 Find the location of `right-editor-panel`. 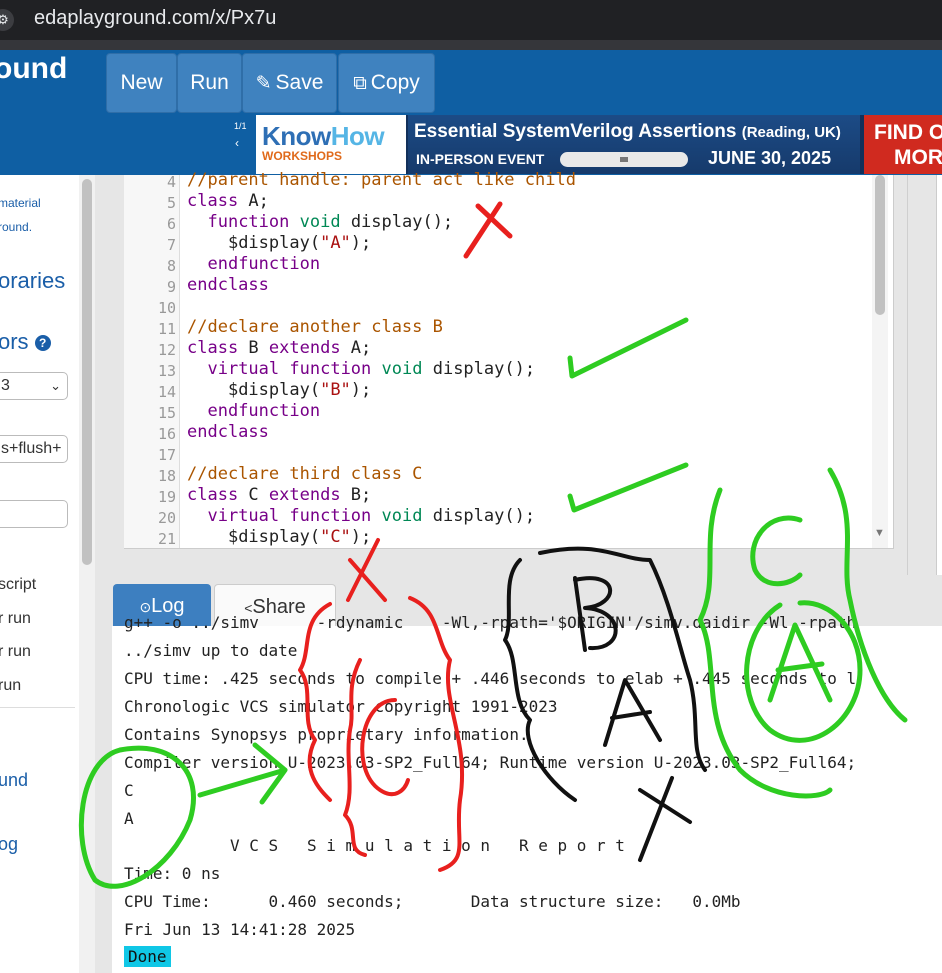

right-editor-panel is located at coordinates (939, 375).